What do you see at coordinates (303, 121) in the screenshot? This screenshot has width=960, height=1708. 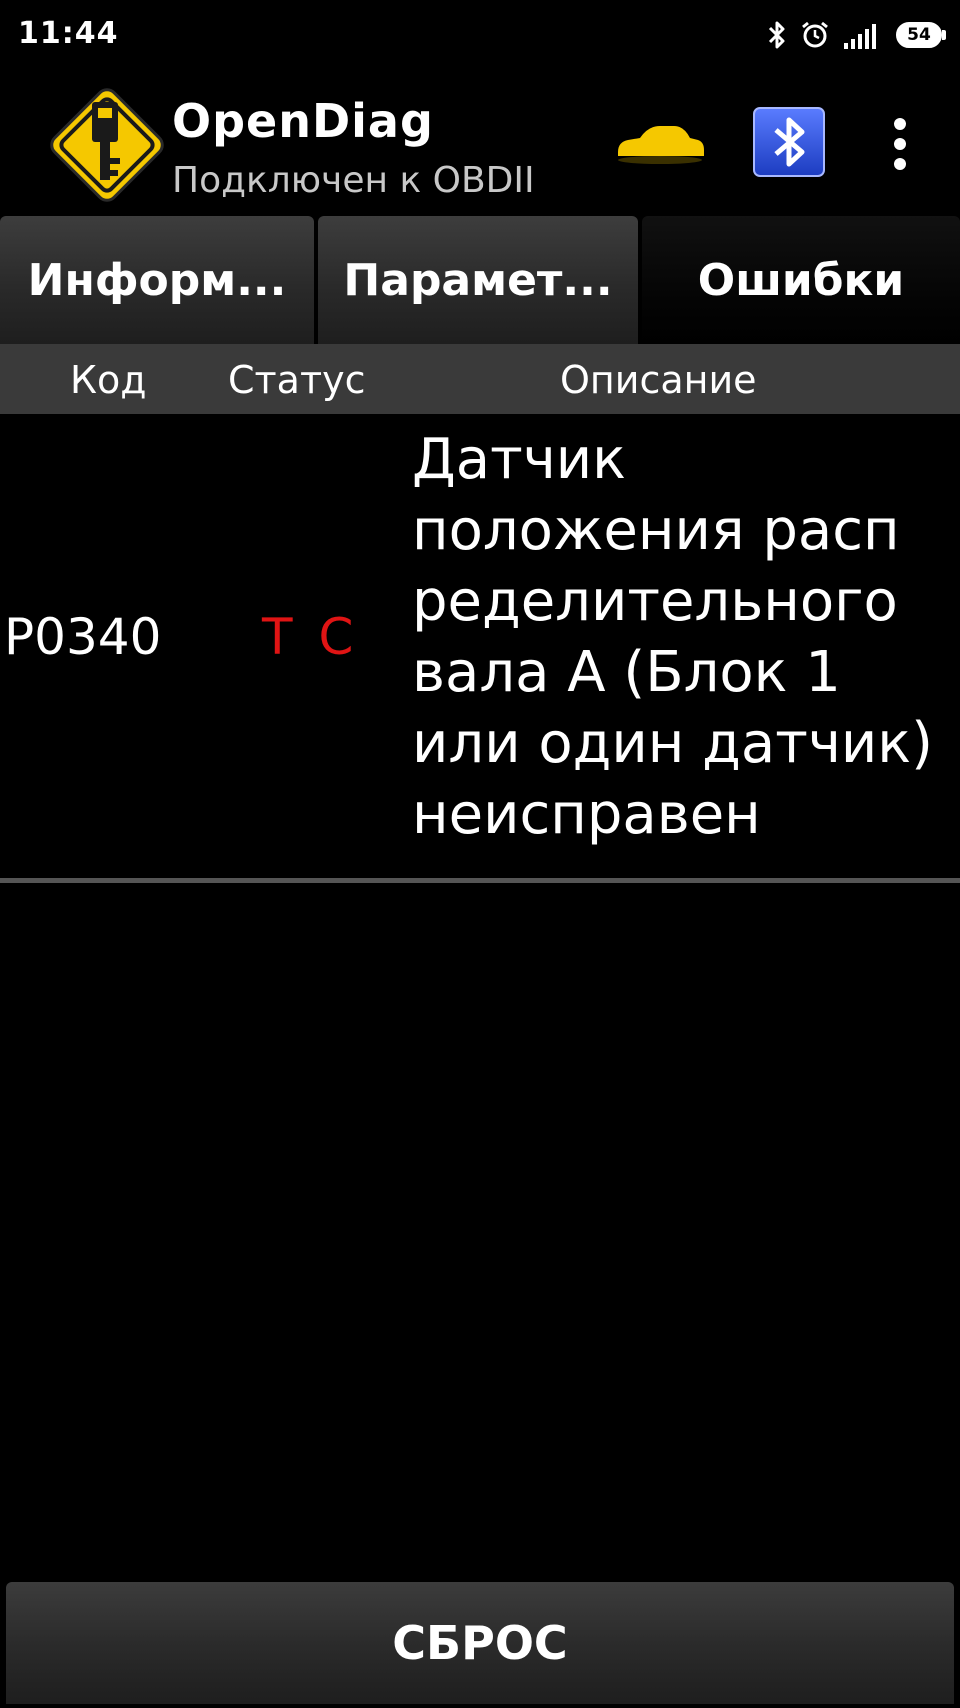 I see `app-title: OpenDiag` at bounding box center [303, 121].